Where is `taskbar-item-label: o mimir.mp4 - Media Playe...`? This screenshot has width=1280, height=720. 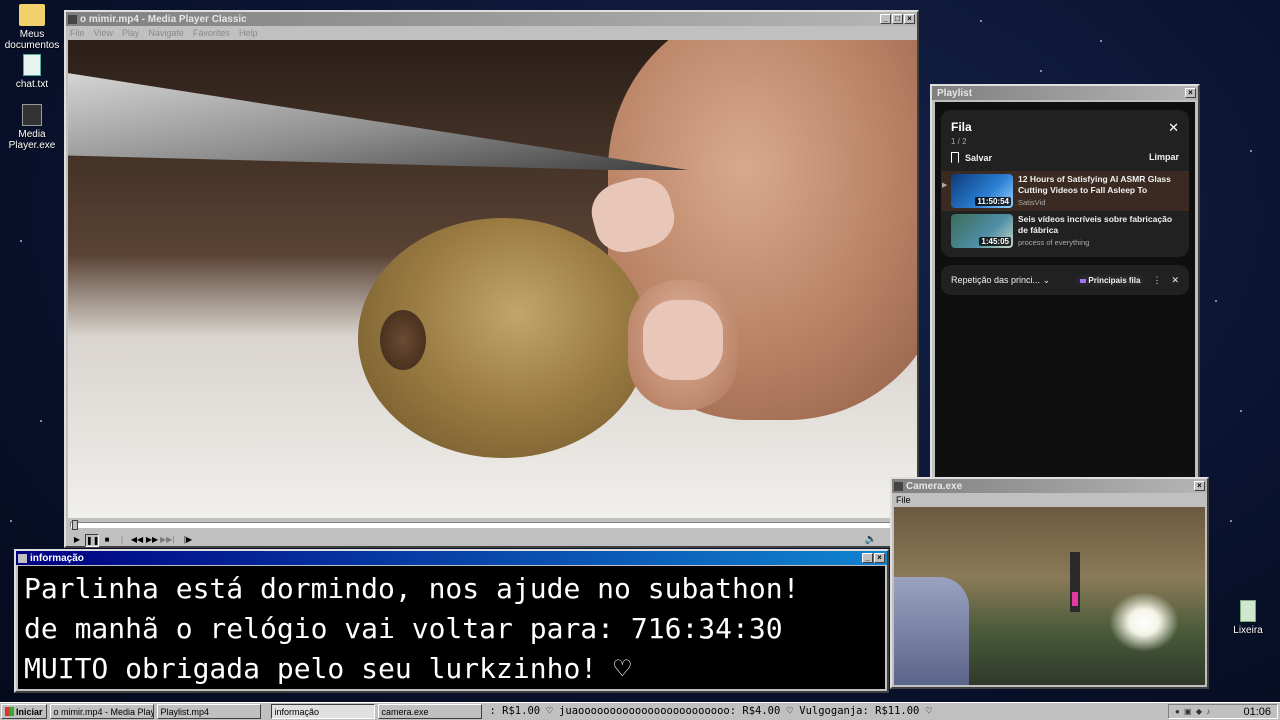 taskbar-item-label: o mimir.mp4 - Media Playe... is located at coordinates (103, 711).